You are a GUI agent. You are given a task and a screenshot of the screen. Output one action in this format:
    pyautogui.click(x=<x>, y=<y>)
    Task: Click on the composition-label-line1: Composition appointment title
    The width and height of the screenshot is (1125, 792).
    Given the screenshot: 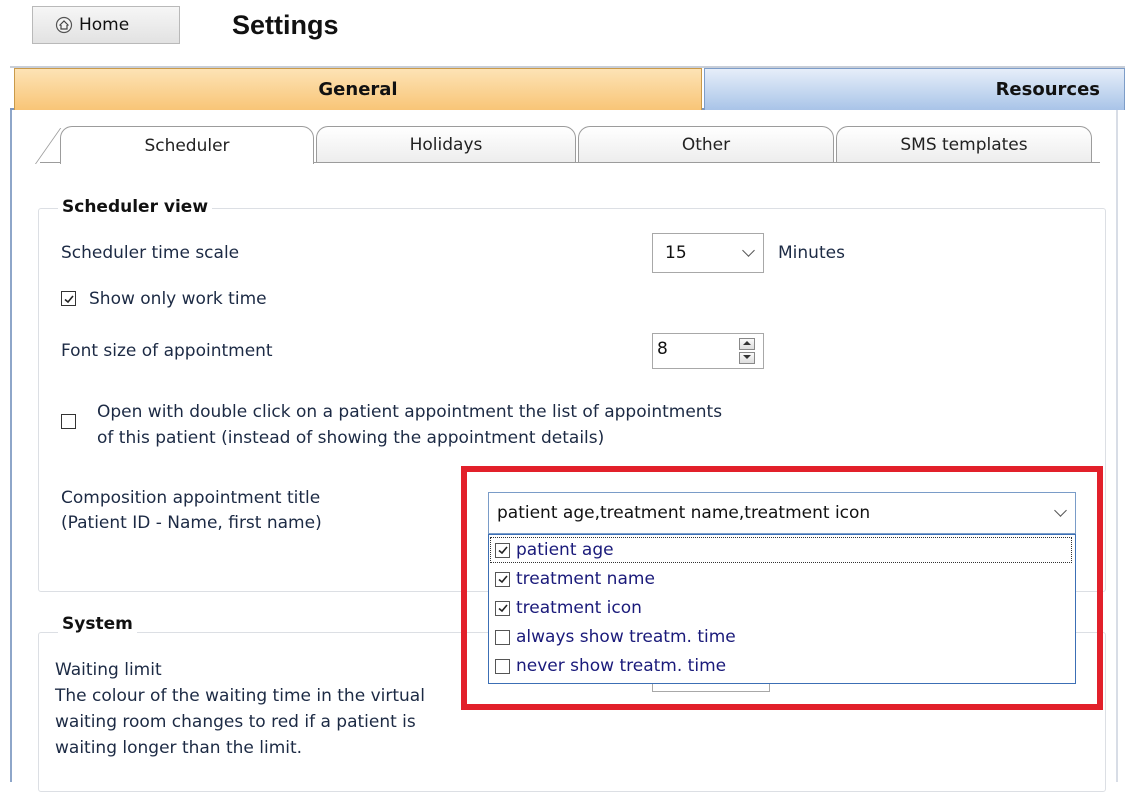 What is the action you would take?
    pyautogui.click(x=191, y=498)
    